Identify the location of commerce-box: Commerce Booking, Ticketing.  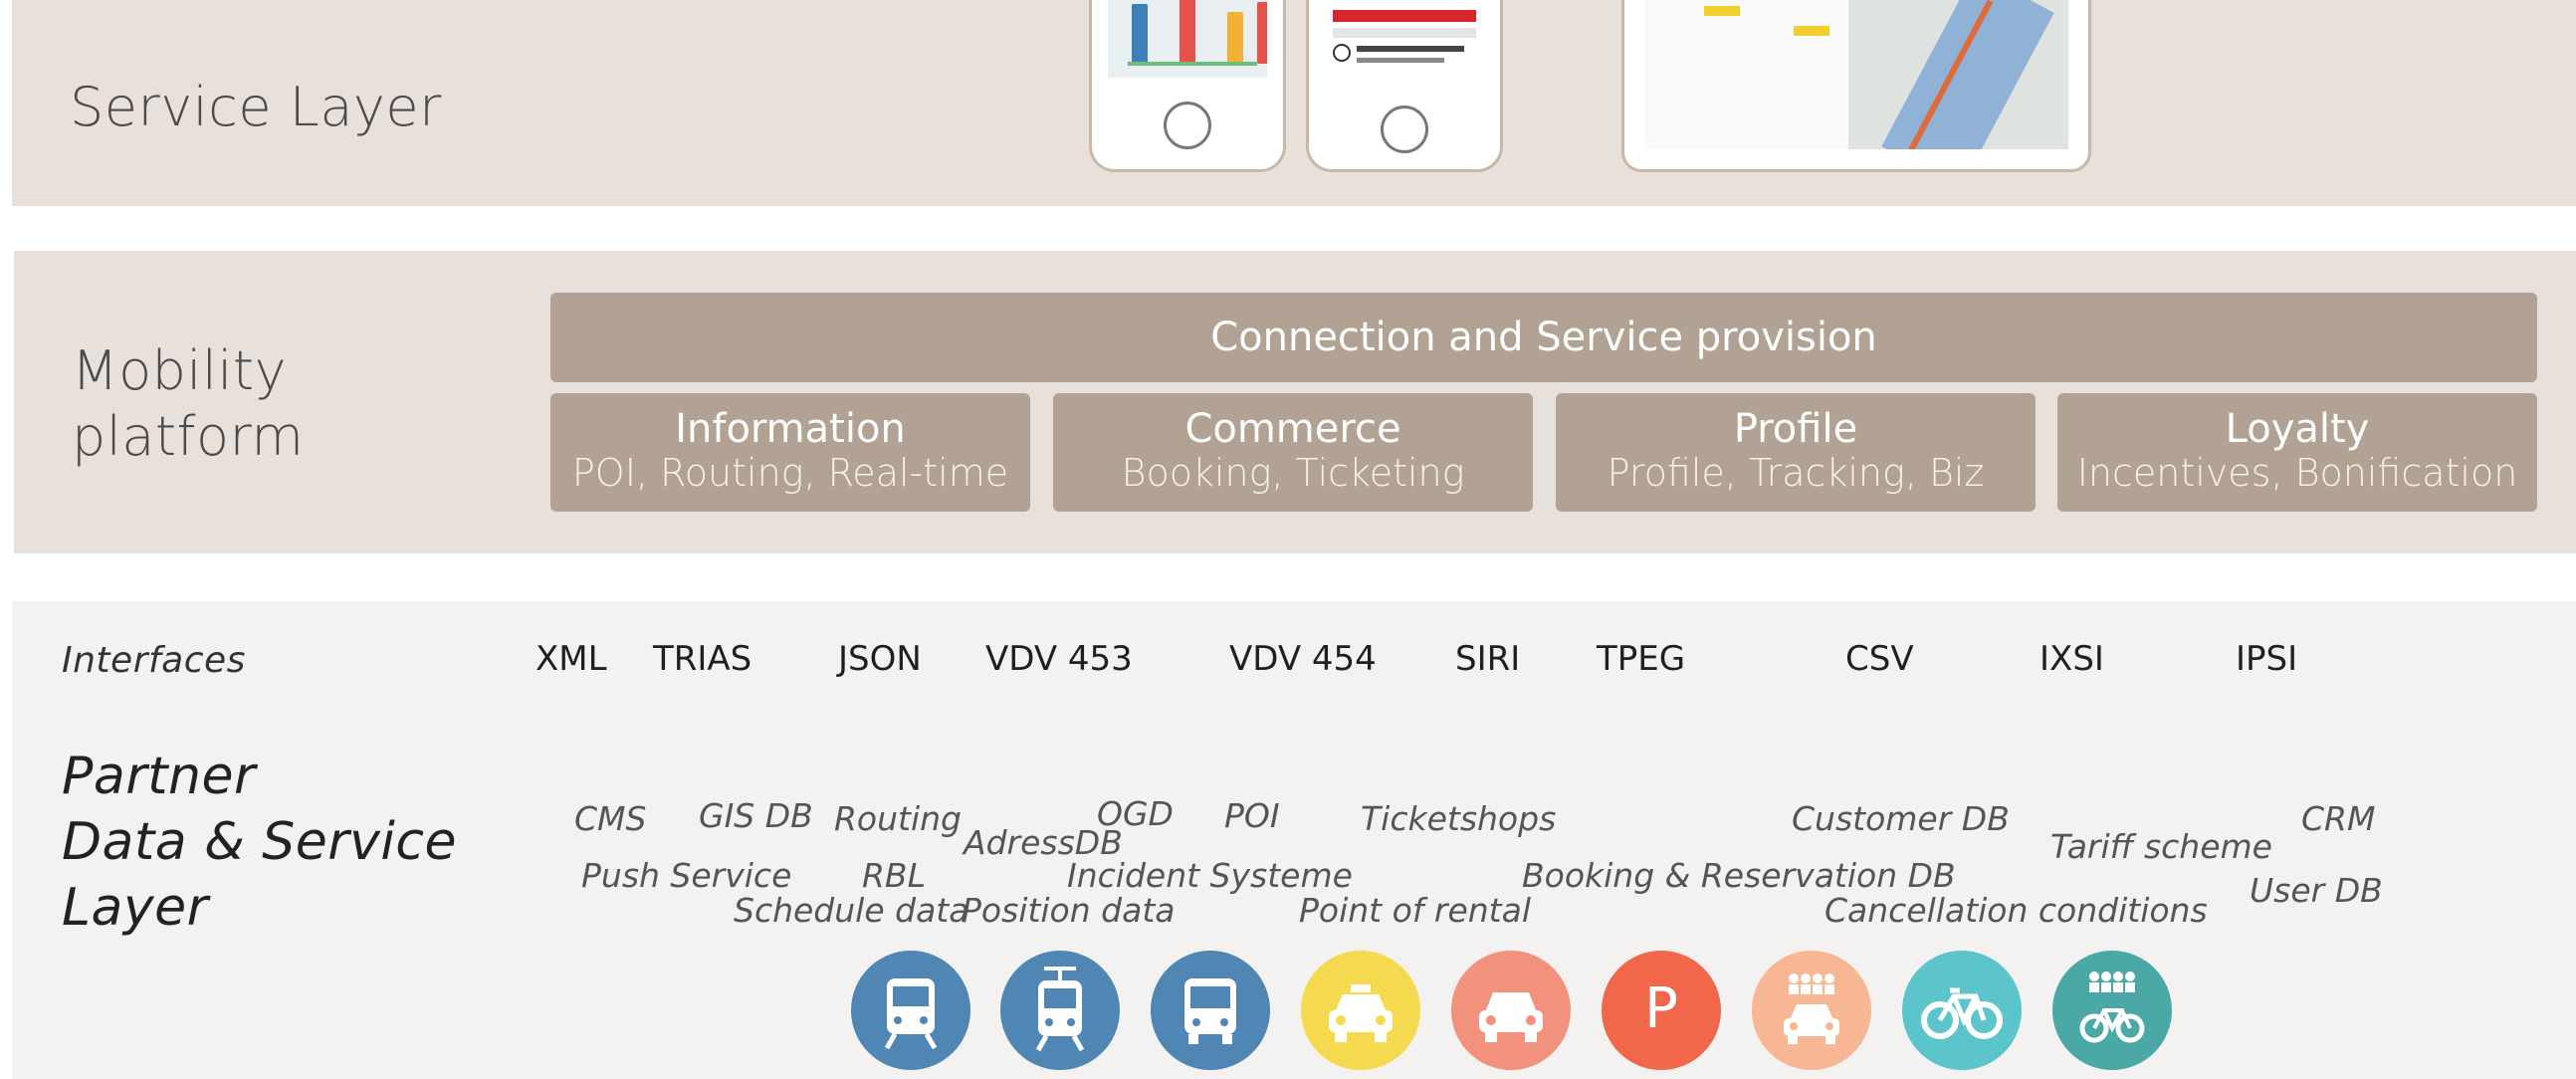
(1293, 452).